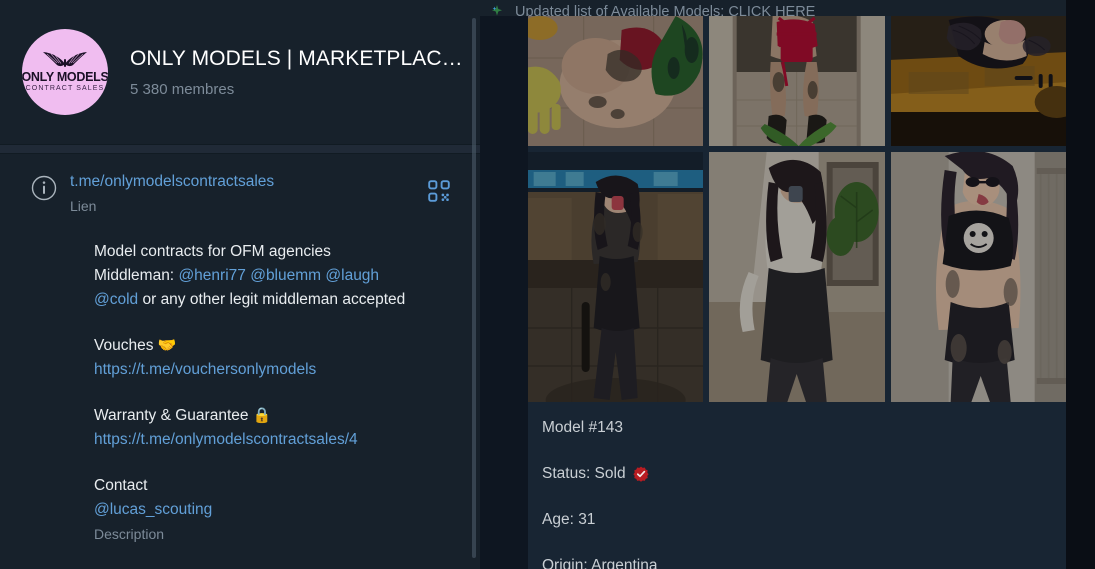 Image resolution: width=1095 pixels, height=569 pixels. Describe the element at coordinates (226, 439) in the screenshot. I see `warranty-link: https://t.me/onlymodelscontractsales/4` at that location.